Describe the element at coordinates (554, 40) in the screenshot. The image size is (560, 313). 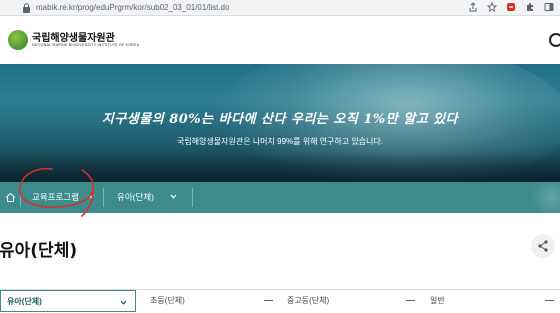
I see `search-icon` at that location.